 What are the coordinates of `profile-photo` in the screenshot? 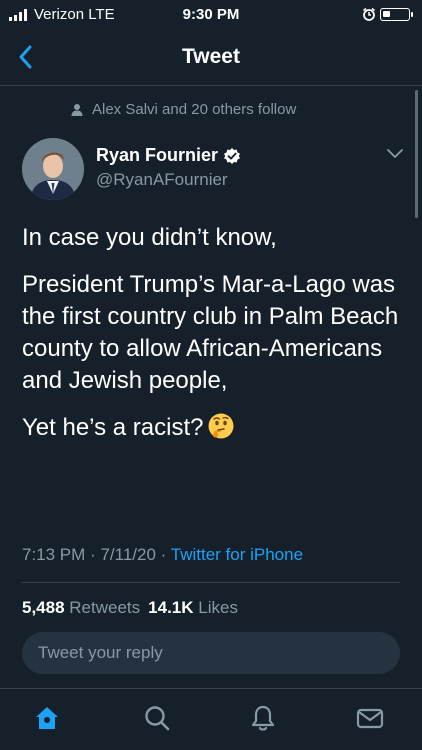 It's located at (53, 169).